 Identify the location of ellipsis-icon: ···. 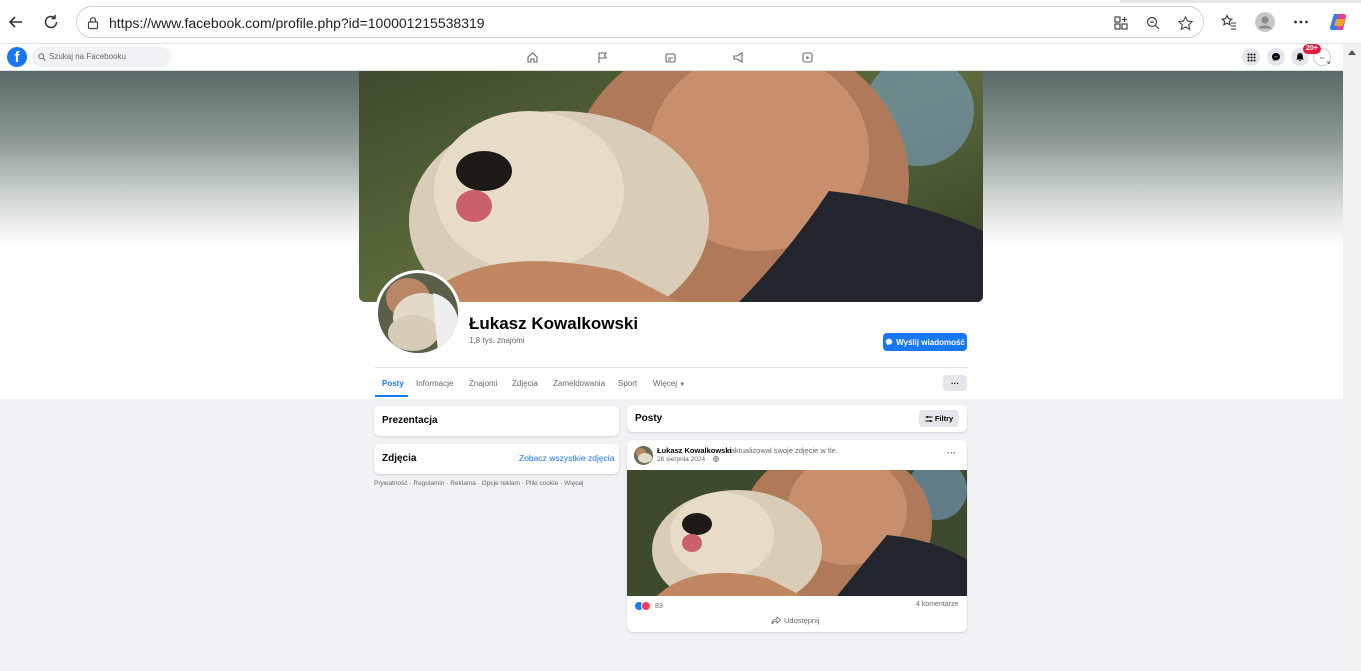
(955, 383).